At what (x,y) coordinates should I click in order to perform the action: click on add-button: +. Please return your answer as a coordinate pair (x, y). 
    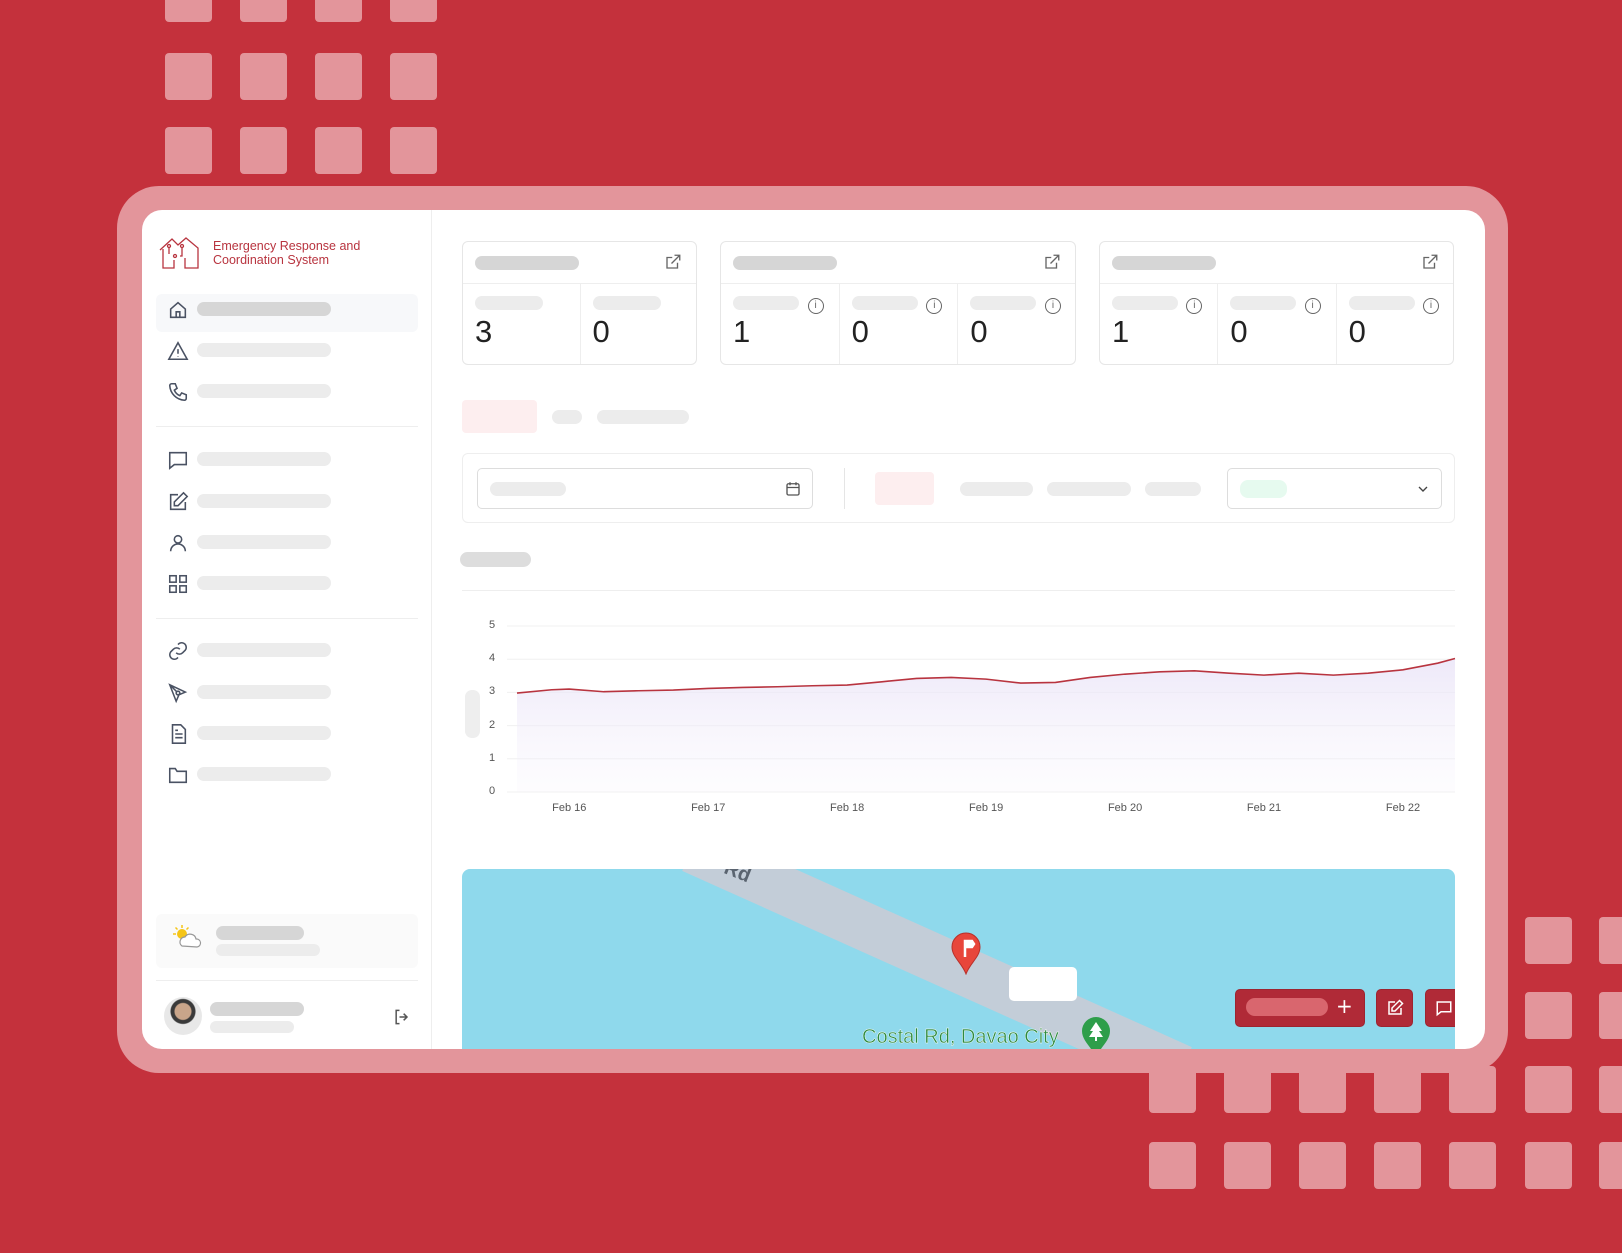
    Looking at the image, I should click on (1300, 1008).